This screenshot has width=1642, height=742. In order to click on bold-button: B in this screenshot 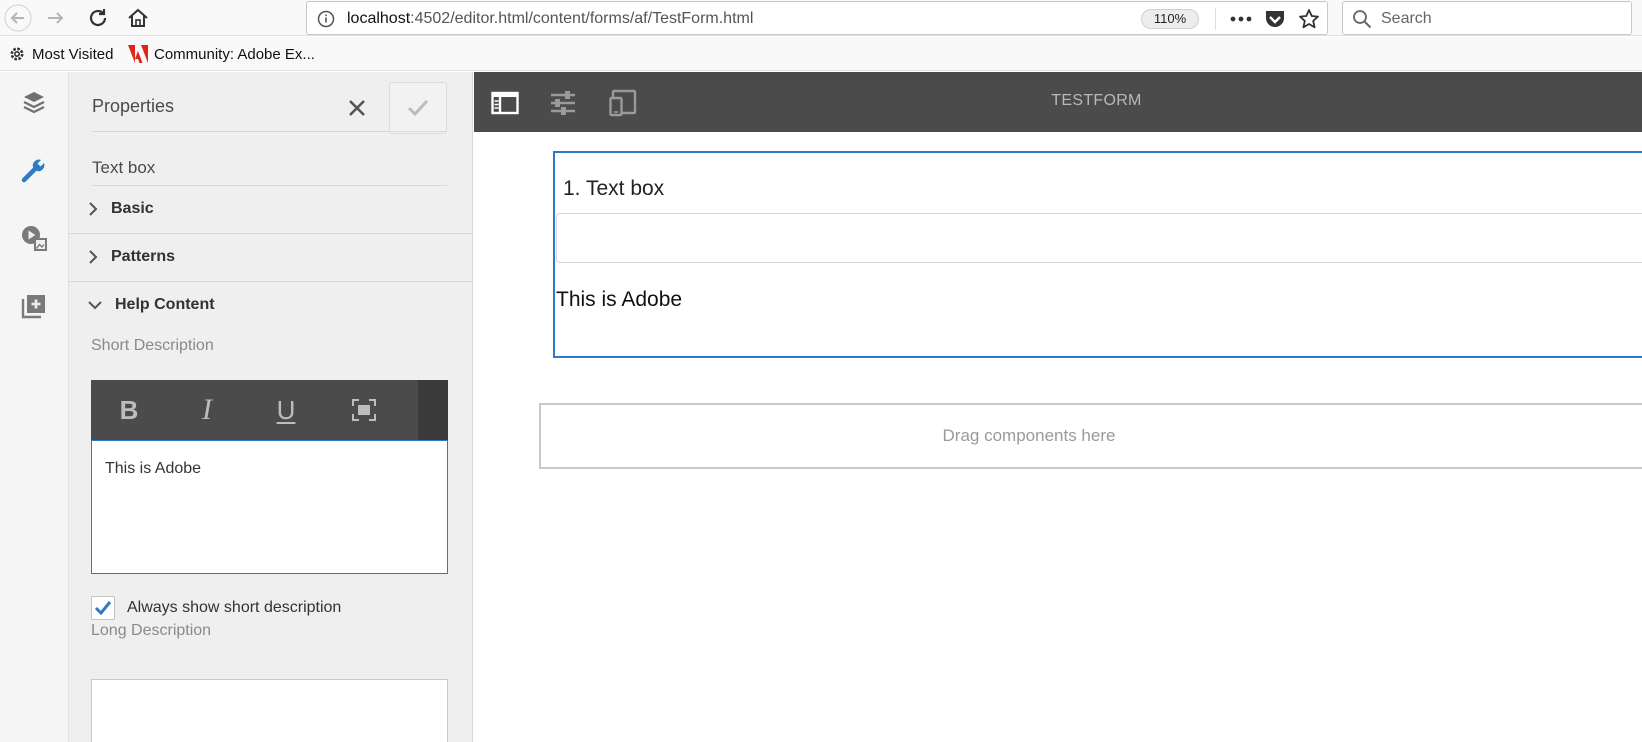, I will do `click(129, 410)`.